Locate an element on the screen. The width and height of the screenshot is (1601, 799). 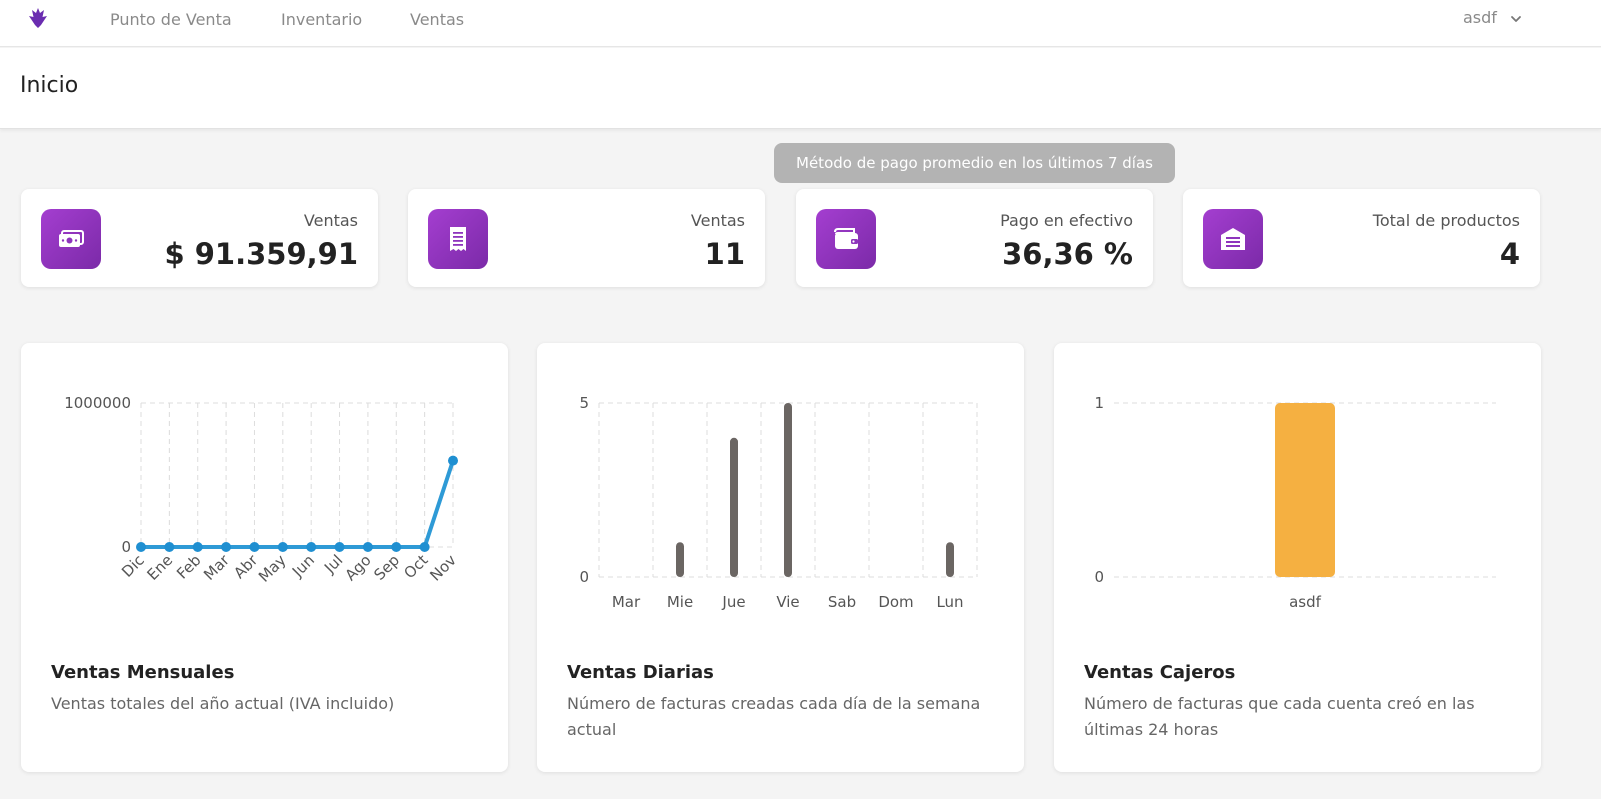
daily-sales-chart: 0 5 Mar Mie Jue Vie Sab Dom Lun is located at coordinates (778, 502).